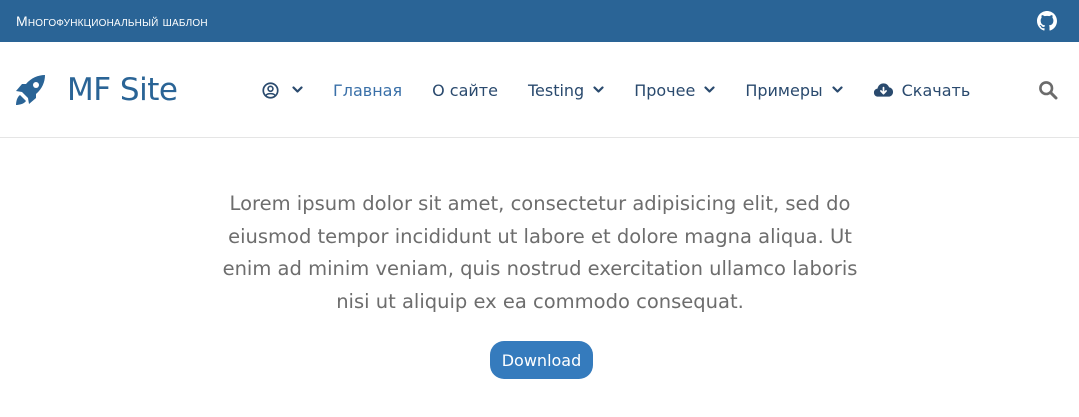 The image size is (1079, 417). What do you see at coordinates (883, 90) in the screenshot?
I see `cloud-download-icon` at bounding box center [883, 90].